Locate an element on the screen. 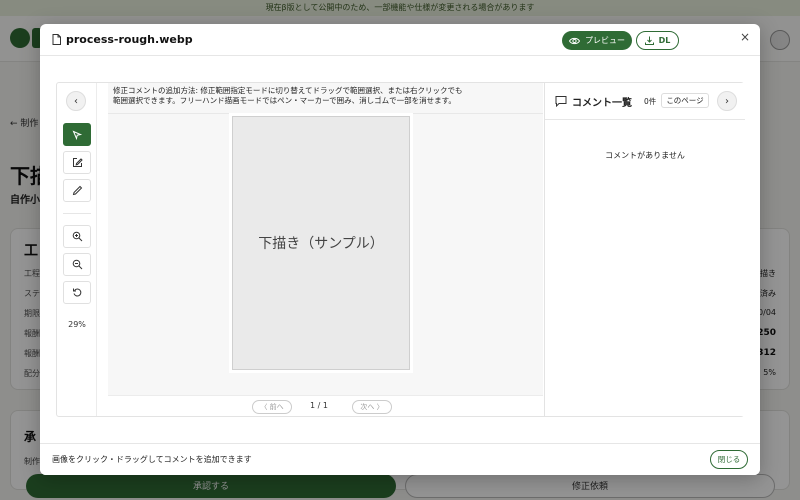  reset-view-button is located at coordinates (77, 292).